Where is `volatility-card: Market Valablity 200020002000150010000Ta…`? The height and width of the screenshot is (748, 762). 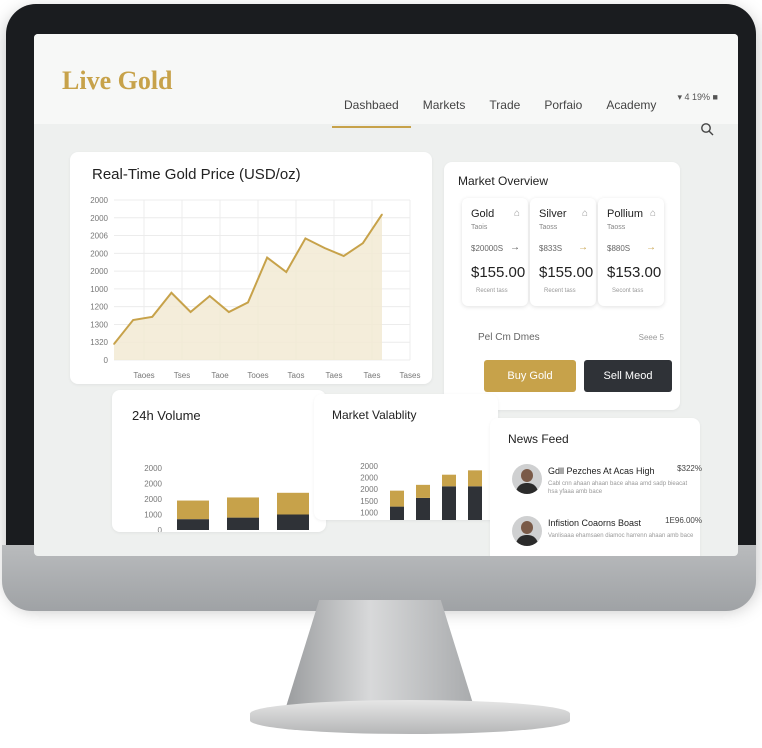 volatility-card: Market Valablity 200020002000150010000Ta… is located at coordinates (406, 457).